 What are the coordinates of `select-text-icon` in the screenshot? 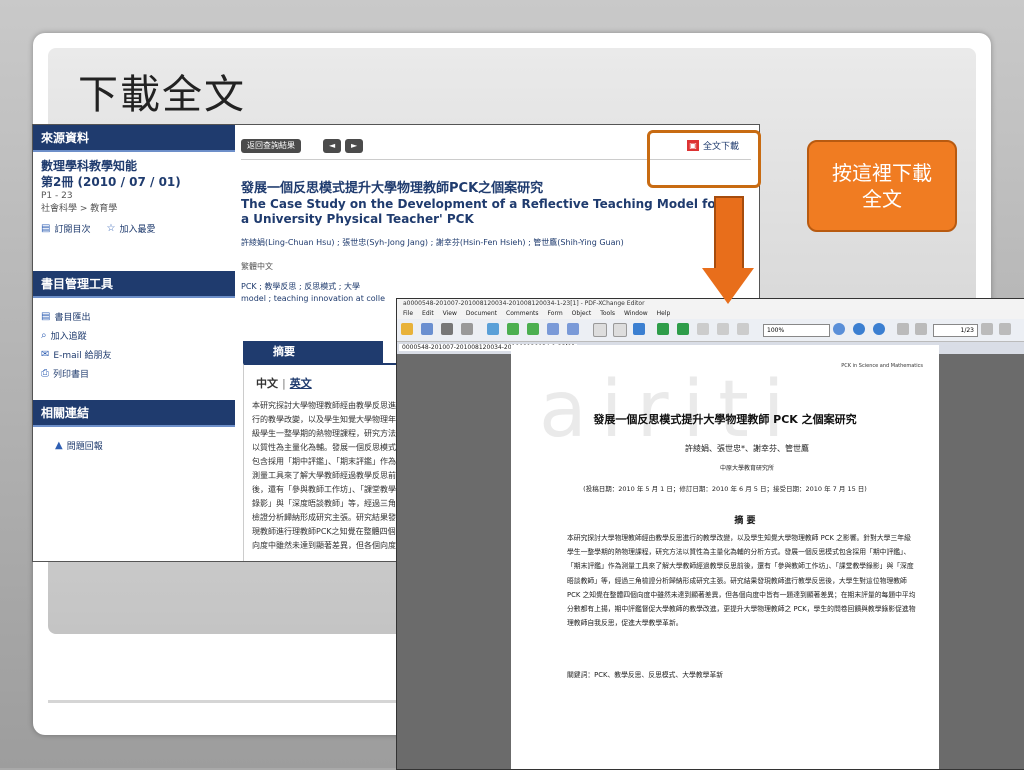 It's located at (620, 330).